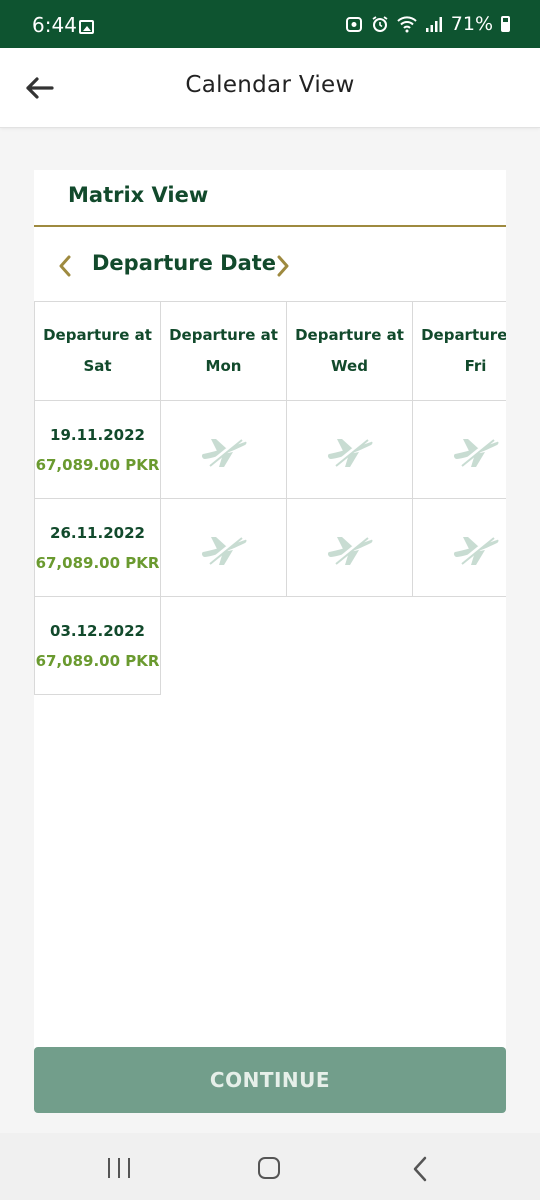  What do you see at coordinates (380, 24) in the screenshot?
I see `alarm-icon` at bounding box center [380, 24].